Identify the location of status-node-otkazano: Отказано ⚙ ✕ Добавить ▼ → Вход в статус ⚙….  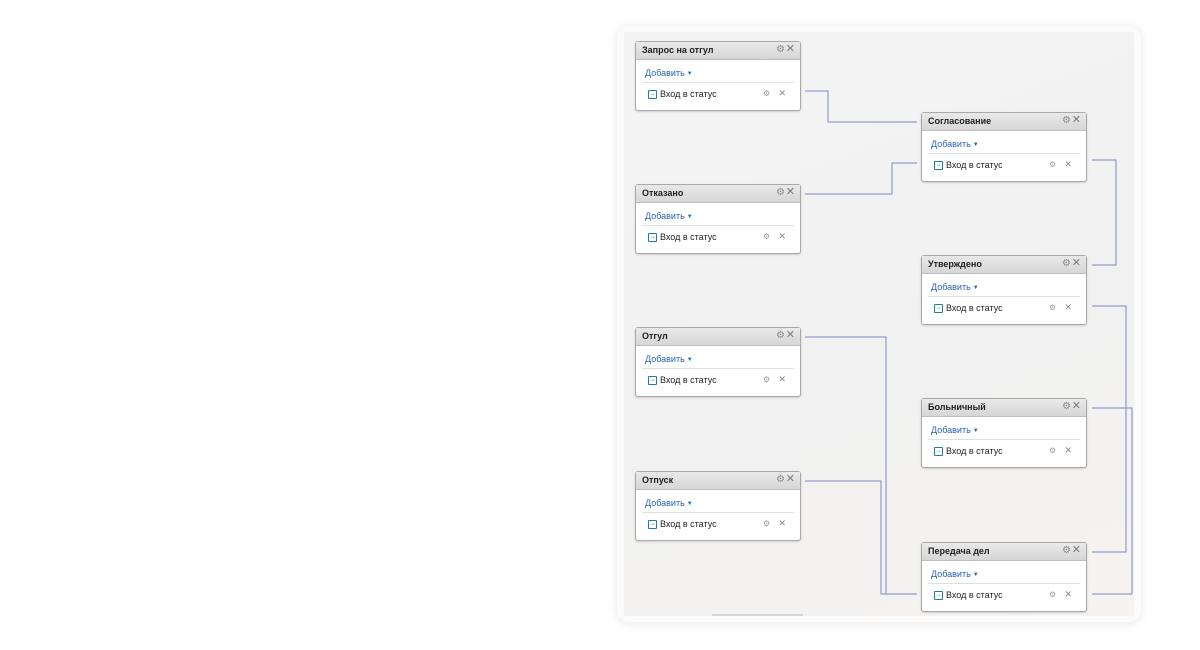
(718, 219).